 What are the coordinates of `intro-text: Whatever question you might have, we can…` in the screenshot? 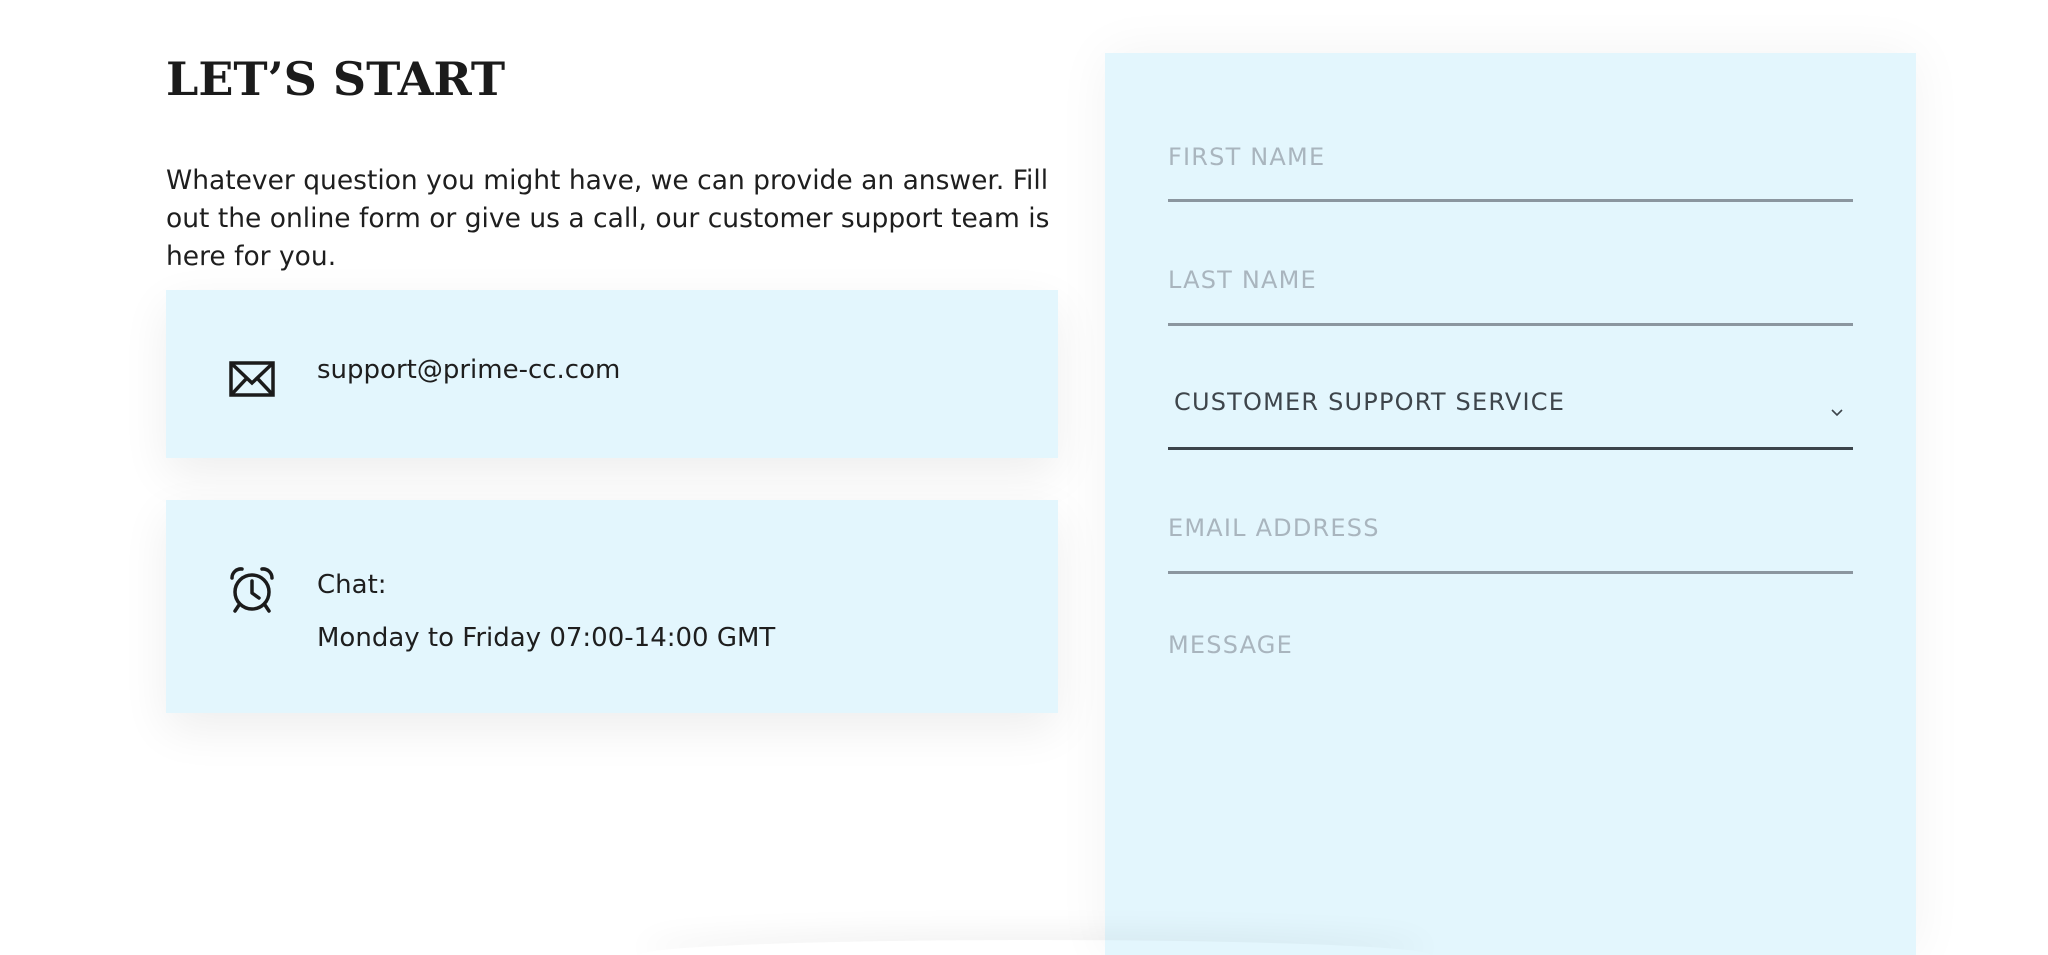 It's located at (608, 218).